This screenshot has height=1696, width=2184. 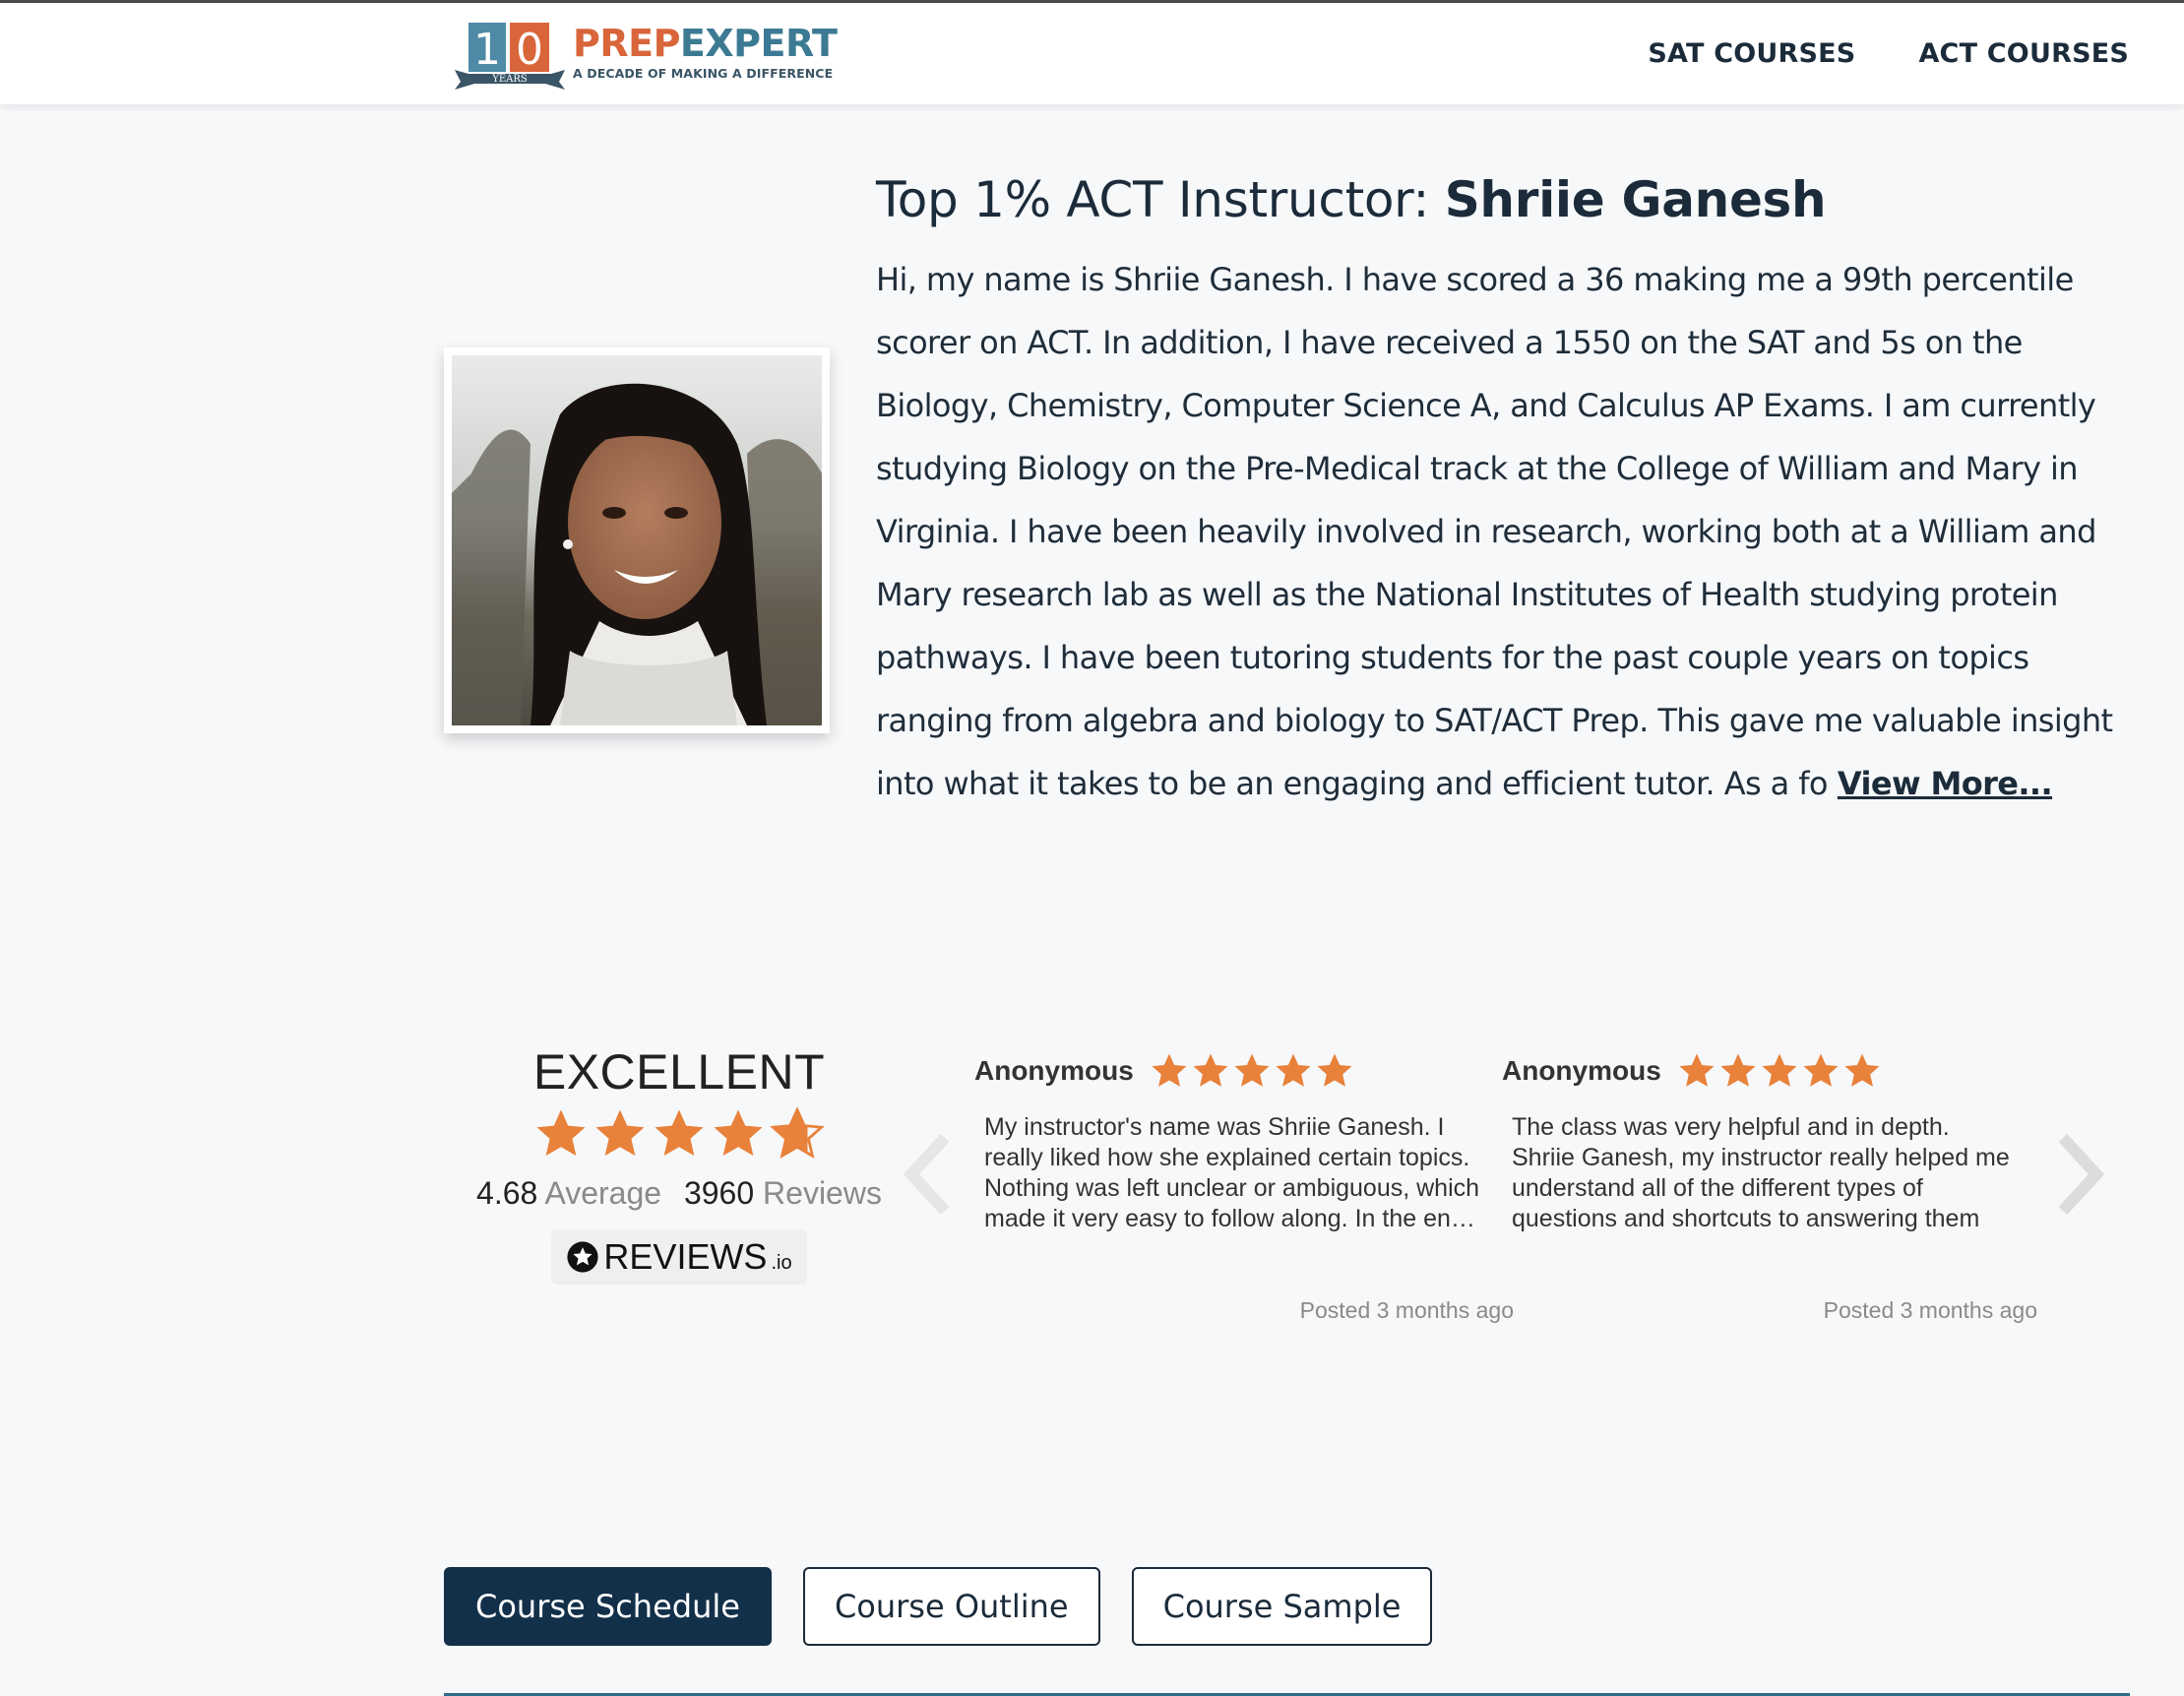 I want to click on reviews-io-name: REVIEWS, so click(x=685, y=1256).